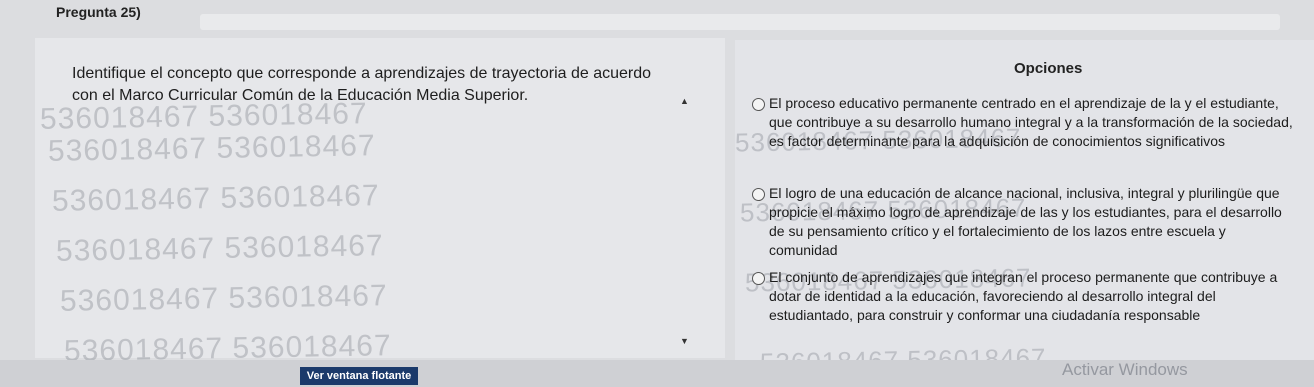 This screenshot has width=1314, height=387. What do you see at coordinates (740, 22) in the screenshot?
I see `top-bar` at bounding box center [740, 22].